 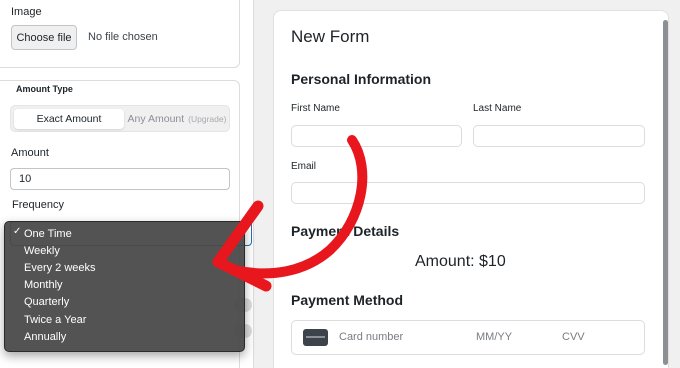 I want to click on option-label: Annually, so click(x=45, y=336).